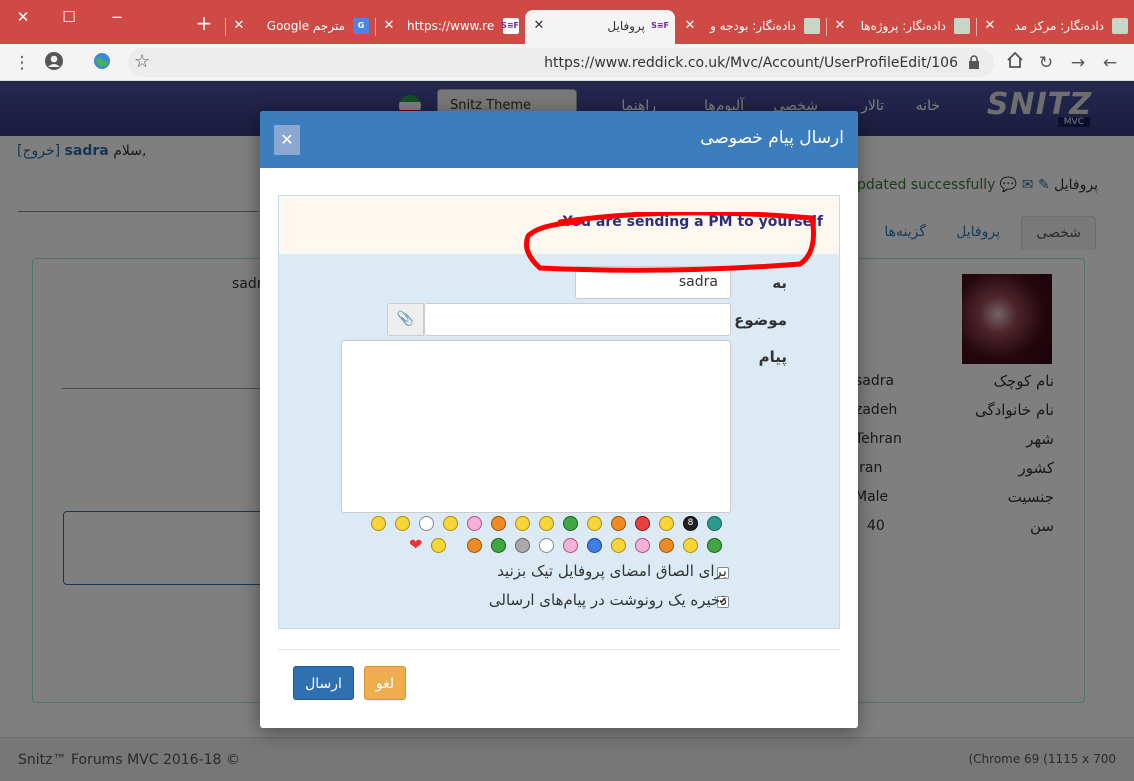 This screenshot has width=1134, height=781. I want to click on signature-checkbox-label: برای الصاق امضای پروفایل تیک بزنید, so click(612, 571).